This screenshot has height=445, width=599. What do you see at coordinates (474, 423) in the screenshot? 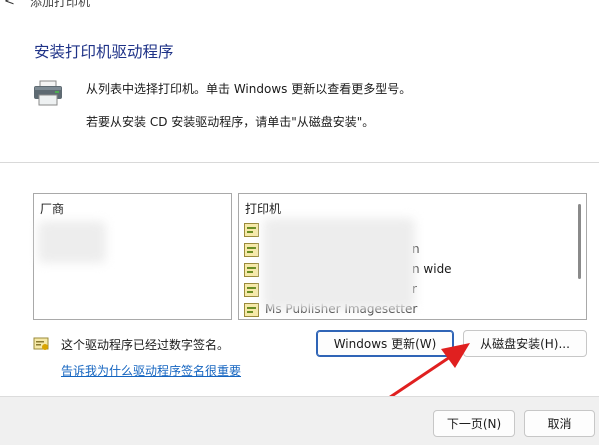
I see `next-button: 下一页(N)` at bounding box center [474, 423].